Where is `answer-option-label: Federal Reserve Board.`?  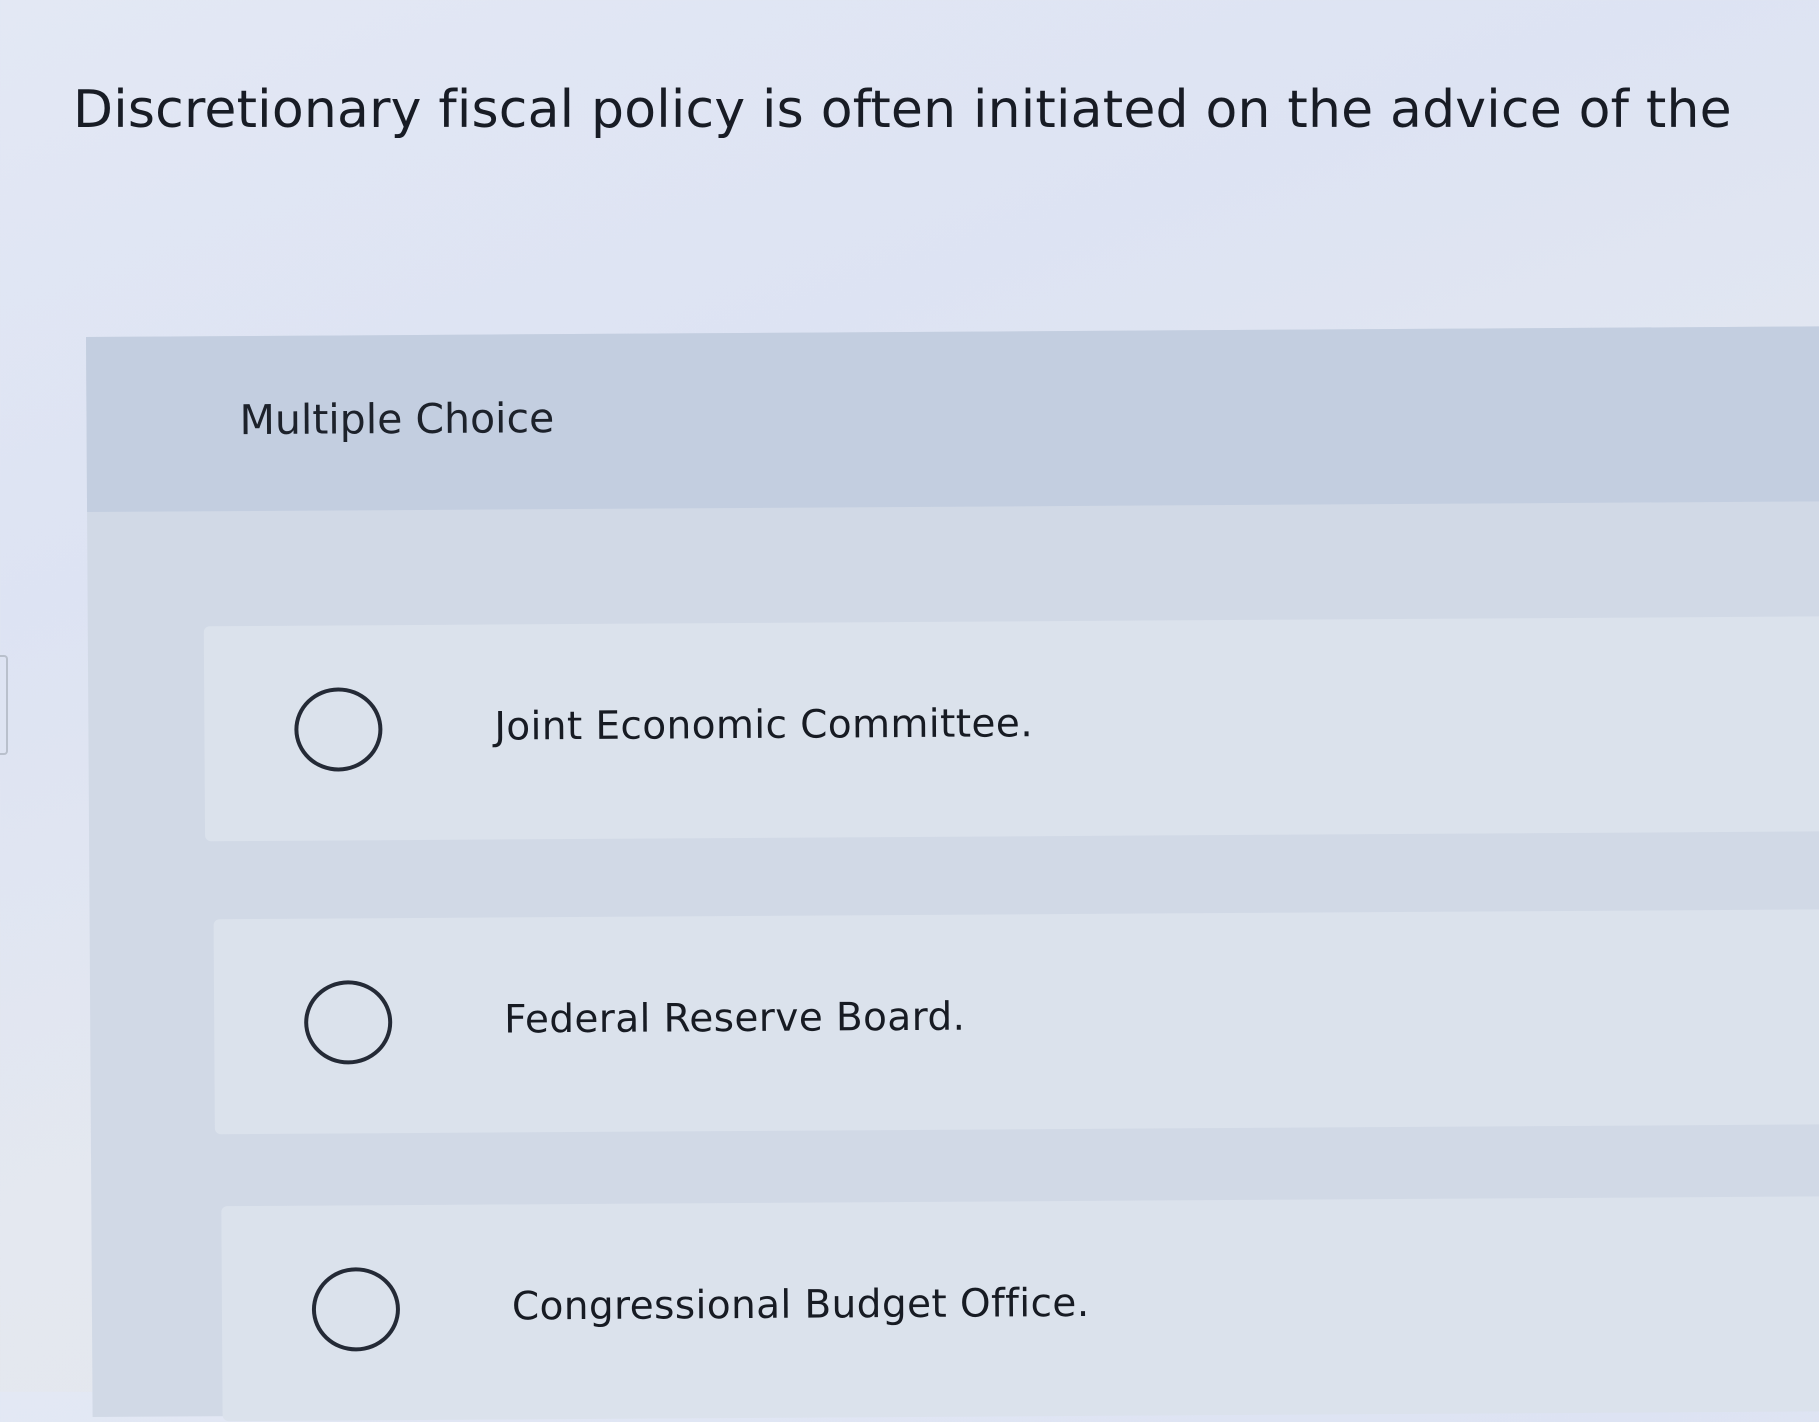 answer-option-label: Federal Reserve Board. is located at coordinates (734, 1019).